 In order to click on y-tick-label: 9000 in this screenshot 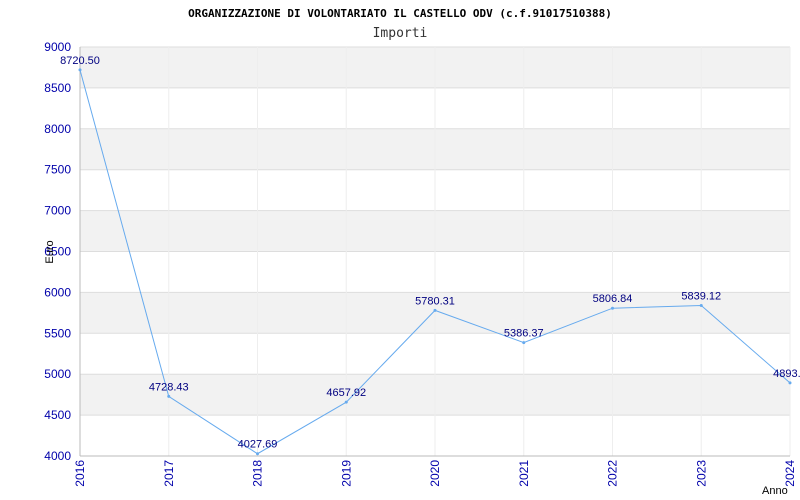, I will do `click(57, 47)`.